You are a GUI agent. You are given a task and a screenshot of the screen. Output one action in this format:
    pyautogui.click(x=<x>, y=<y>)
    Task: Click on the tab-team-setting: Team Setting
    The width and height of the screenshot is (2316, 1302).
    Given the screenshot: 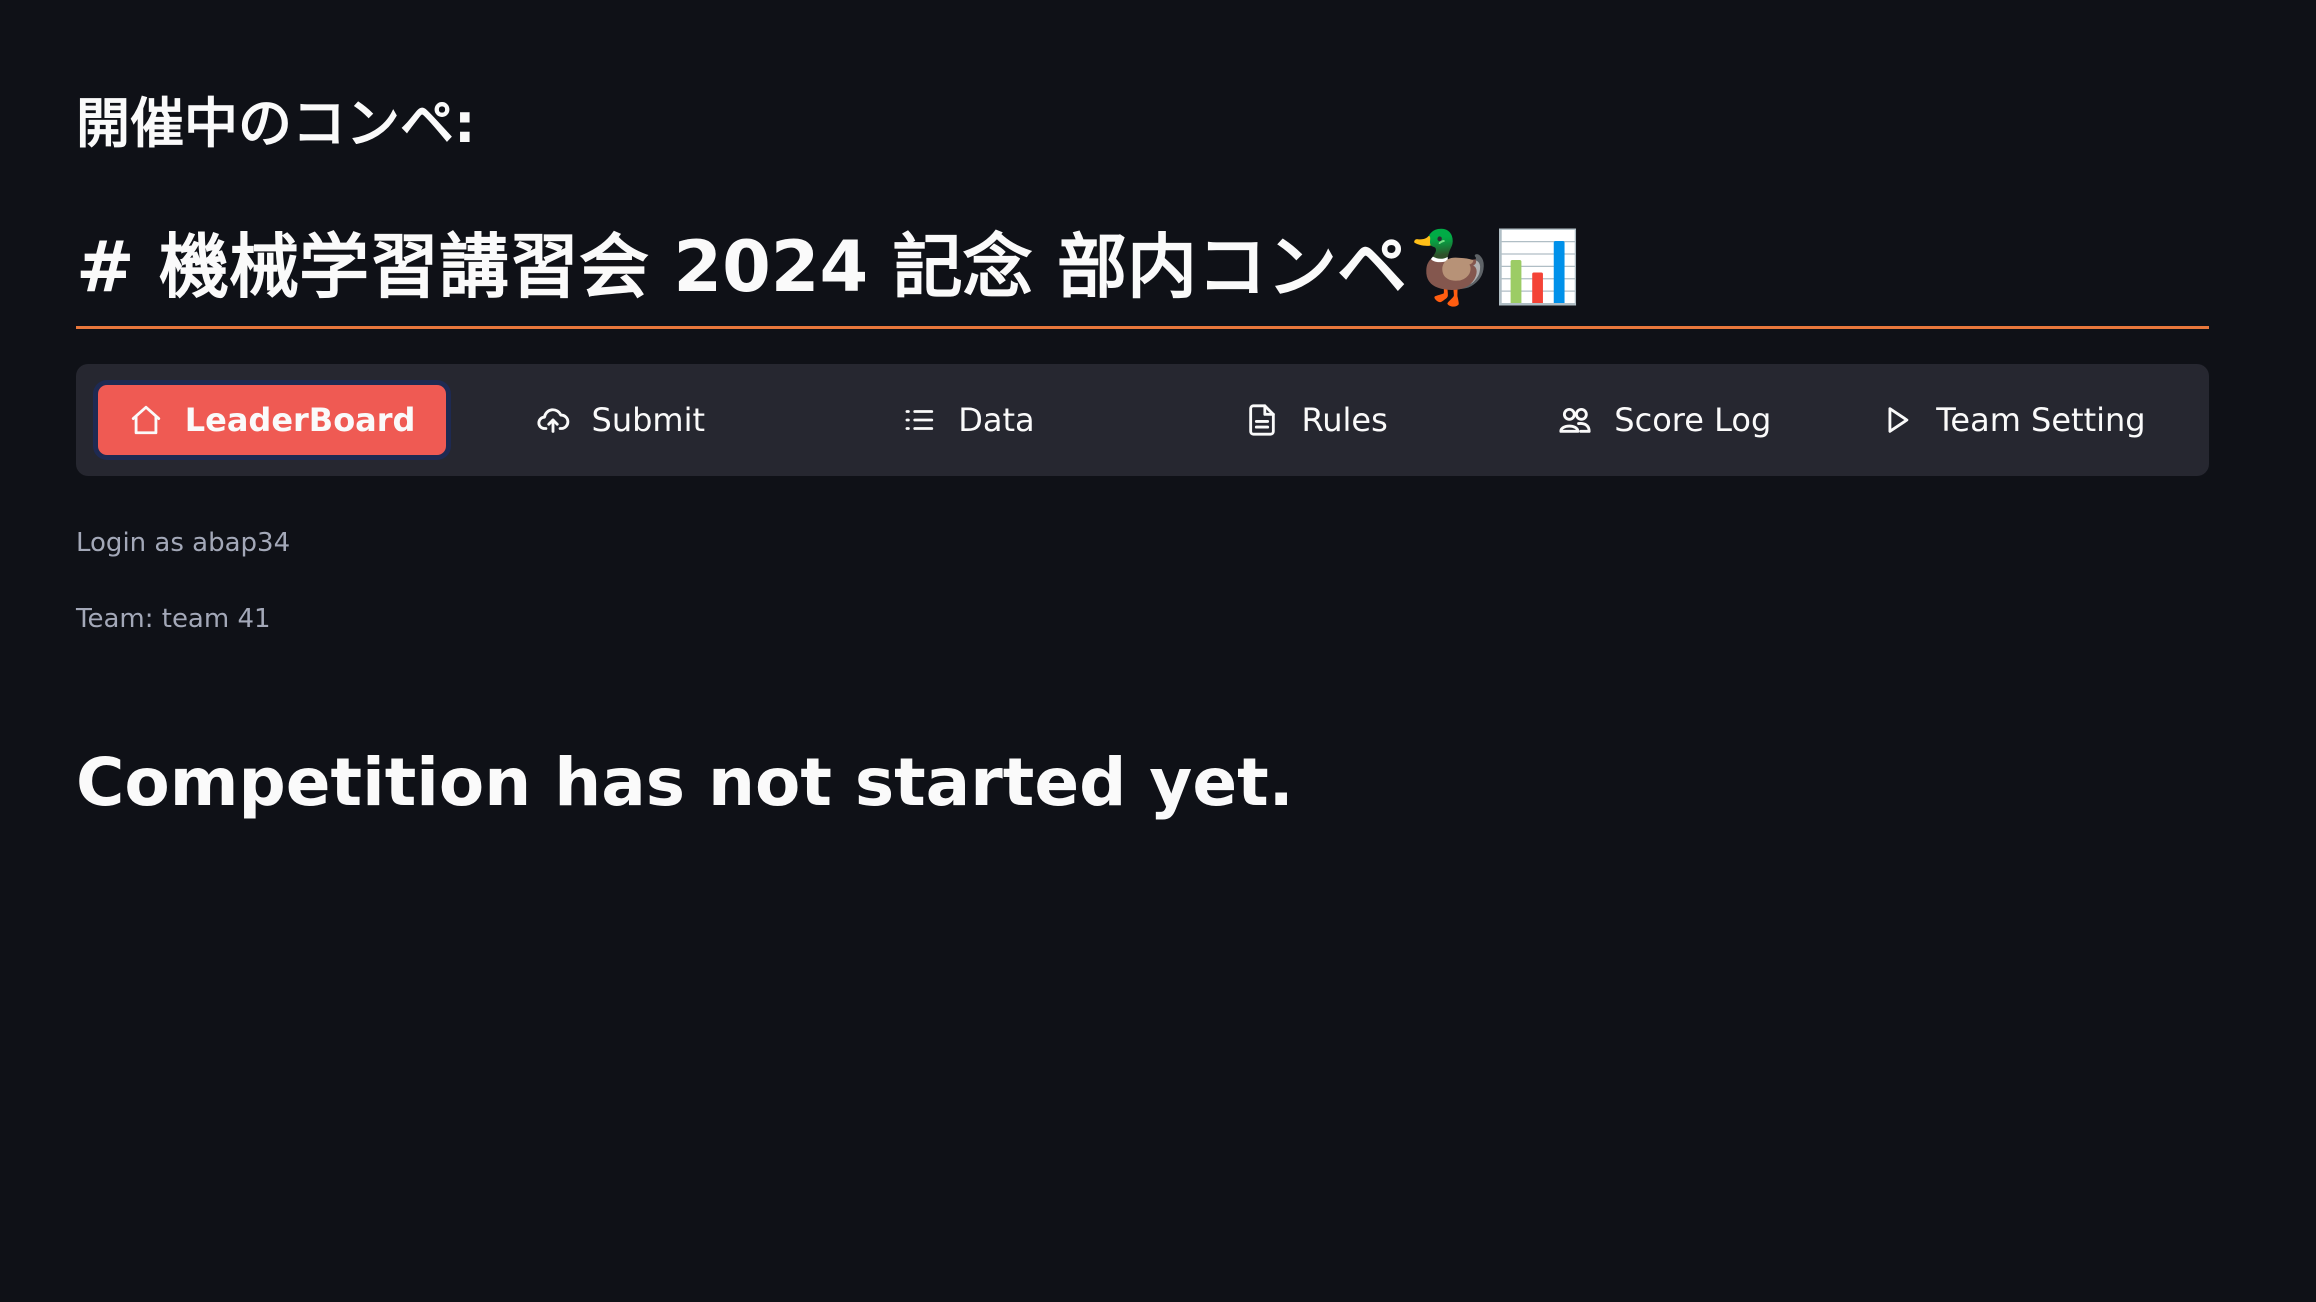 What is the action you would take?
    pyautogui.click(x=2013, y=420)
    